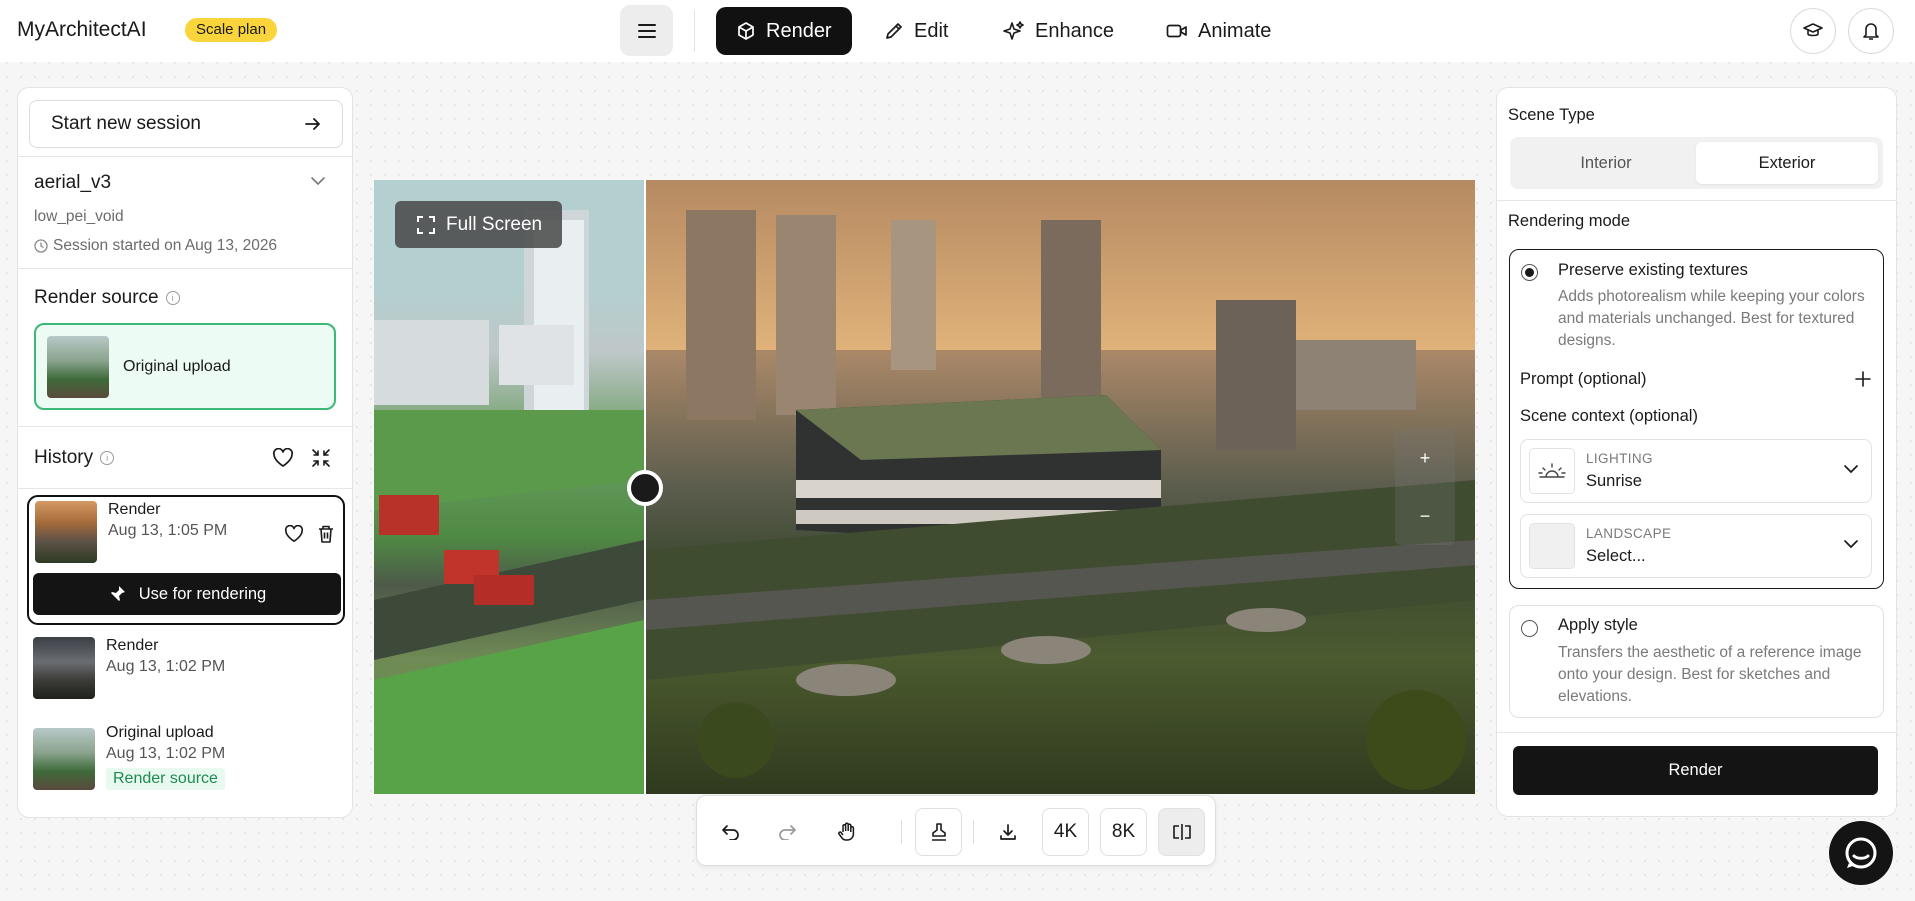  I want to click on lighting-thumbnail, so click(1552, 471).